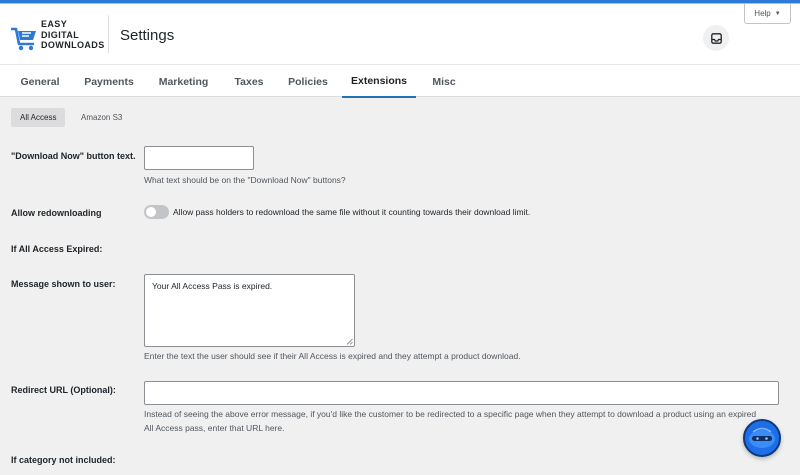 The image size is (800, 475). Describe the element at coordinates (40, 81) in the screenshot. I see `tab-general: General` at that location.